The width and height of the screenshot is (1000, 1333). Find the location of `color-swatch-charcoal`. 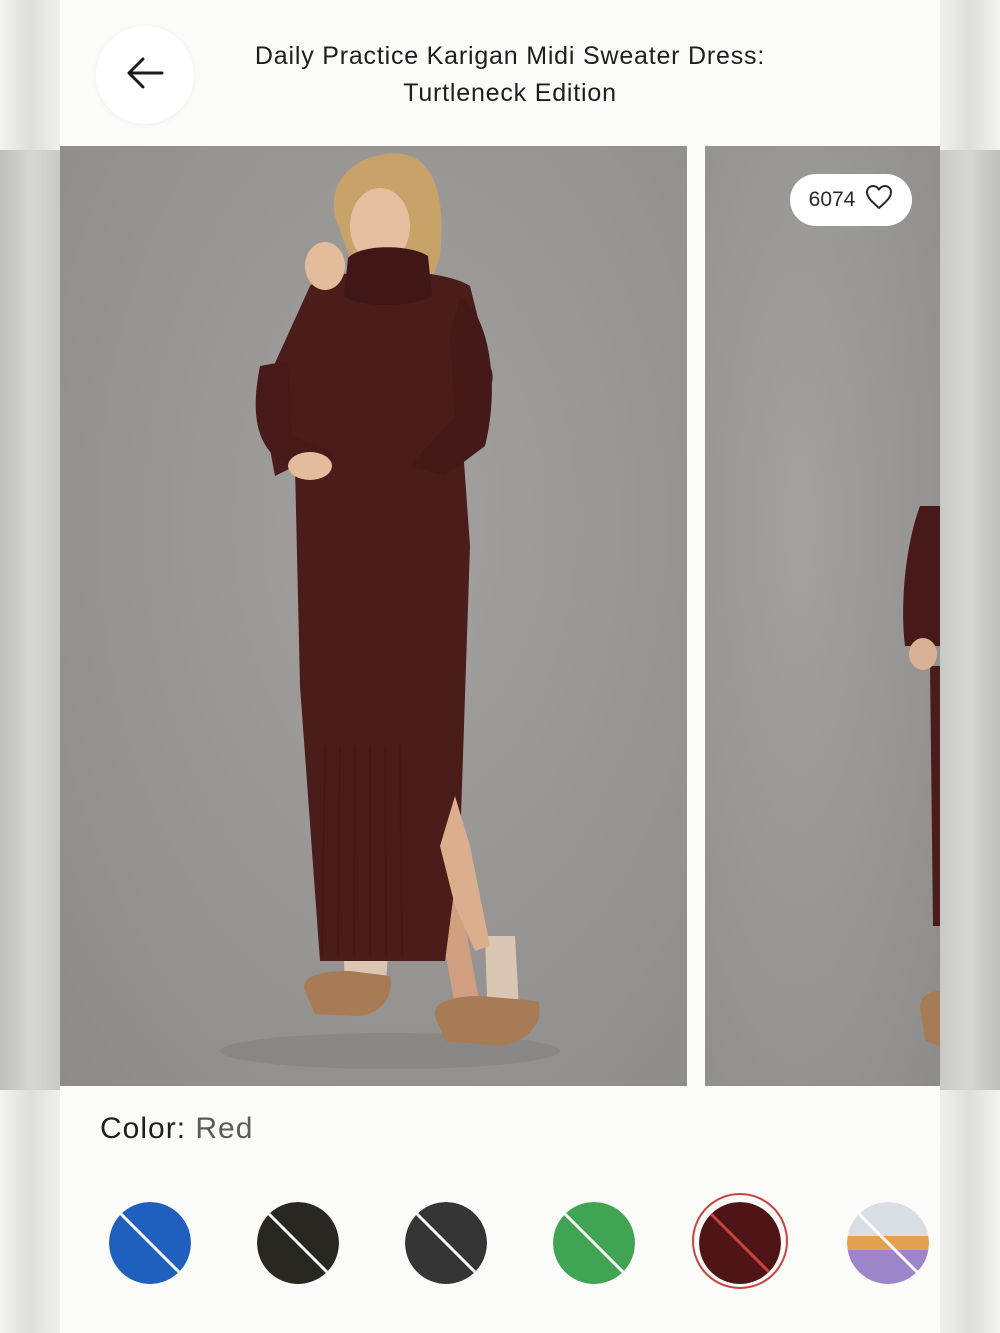

color-swatch-charcoal is located at coordinates (446, 1243).